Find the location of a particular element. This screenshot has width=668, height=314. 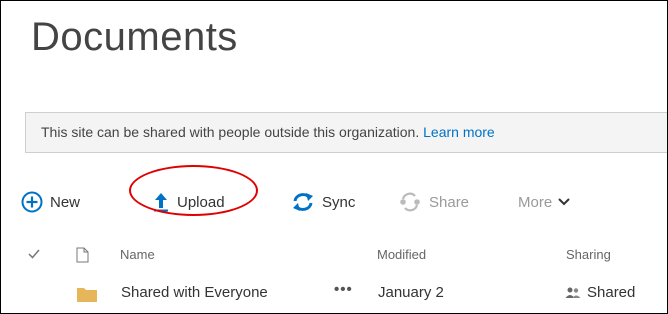

item-modified: January 2 is located at coordinates (411, 292).